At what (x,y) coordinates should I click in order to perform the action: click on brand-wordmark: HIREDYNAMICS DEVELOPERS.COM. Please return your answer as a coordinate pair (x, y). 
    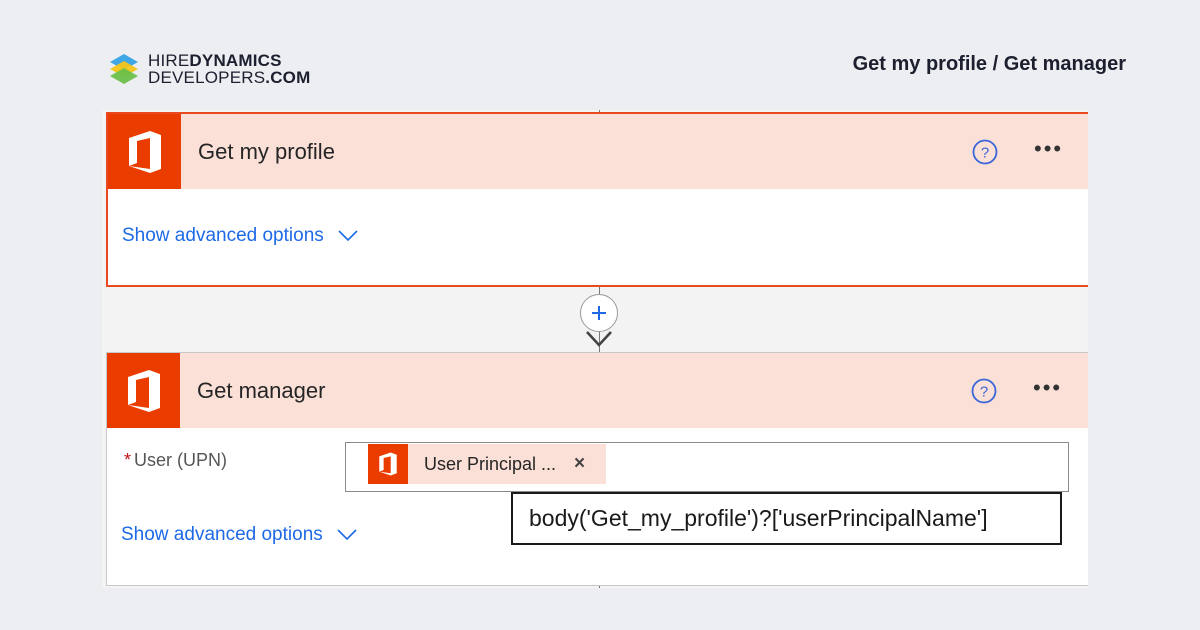
    Looking at the image, I should click on (229, 69).